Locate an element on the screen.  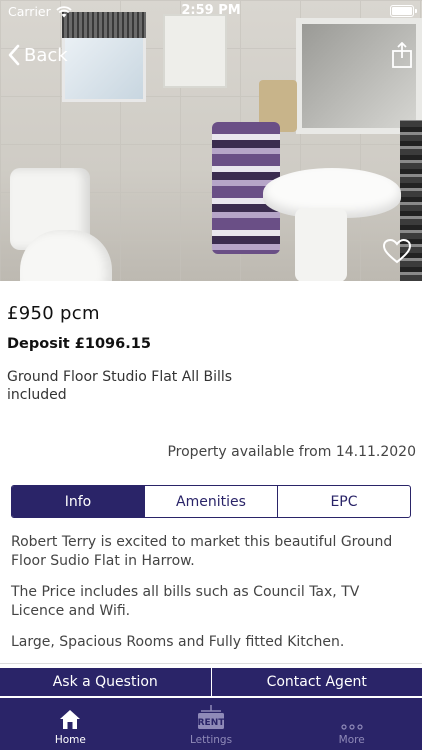
share-icon is located at coordinates (402, 55).